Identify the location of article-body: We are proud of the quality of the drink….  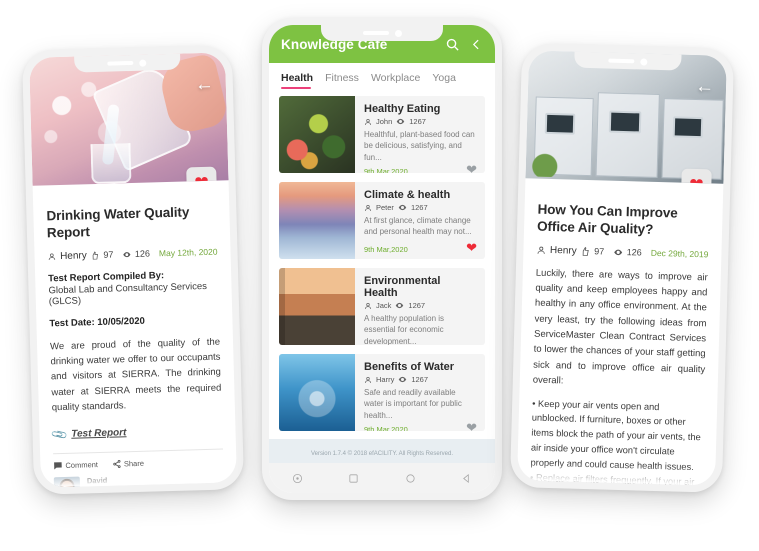
(135, 375).